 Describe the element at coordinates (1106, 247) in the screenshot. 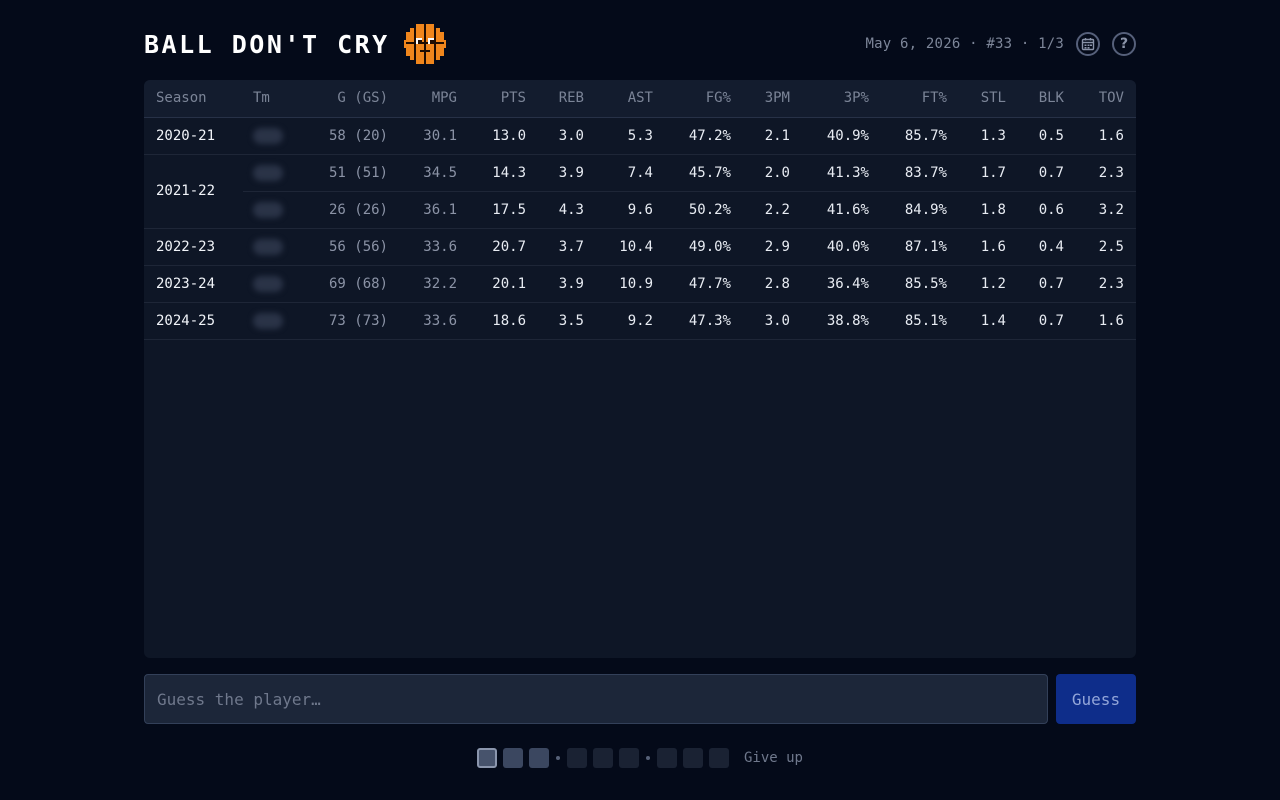

I see `tov-cell: 2.5` at that location.